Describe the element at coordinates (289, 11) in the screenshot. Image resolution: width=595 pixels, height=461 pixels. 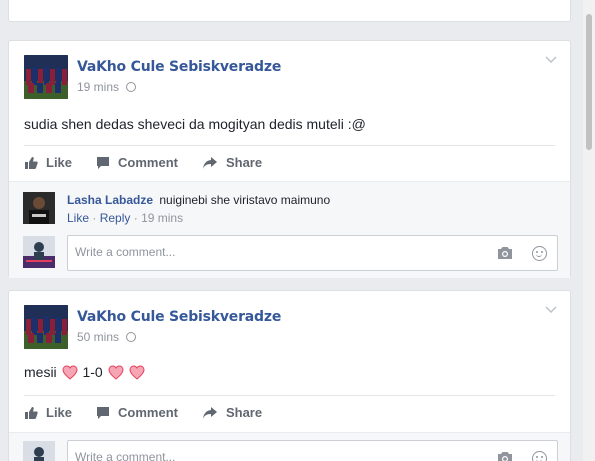
I see `previous-post-card-bottom` at that location.